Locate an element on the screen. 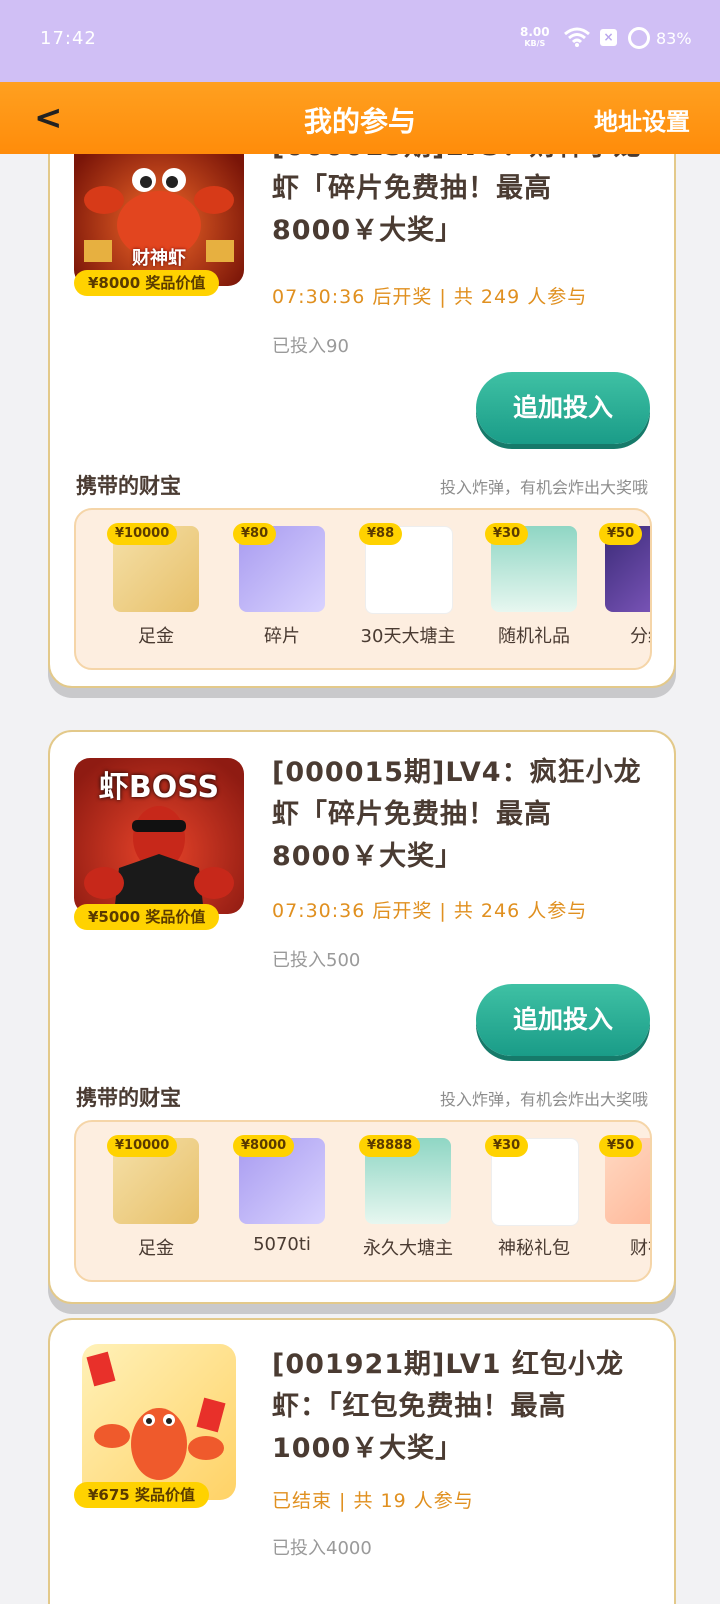 This screenshot has width=720, height=1604. item-price: ¥8000 is located at coordinates (264, 1146).